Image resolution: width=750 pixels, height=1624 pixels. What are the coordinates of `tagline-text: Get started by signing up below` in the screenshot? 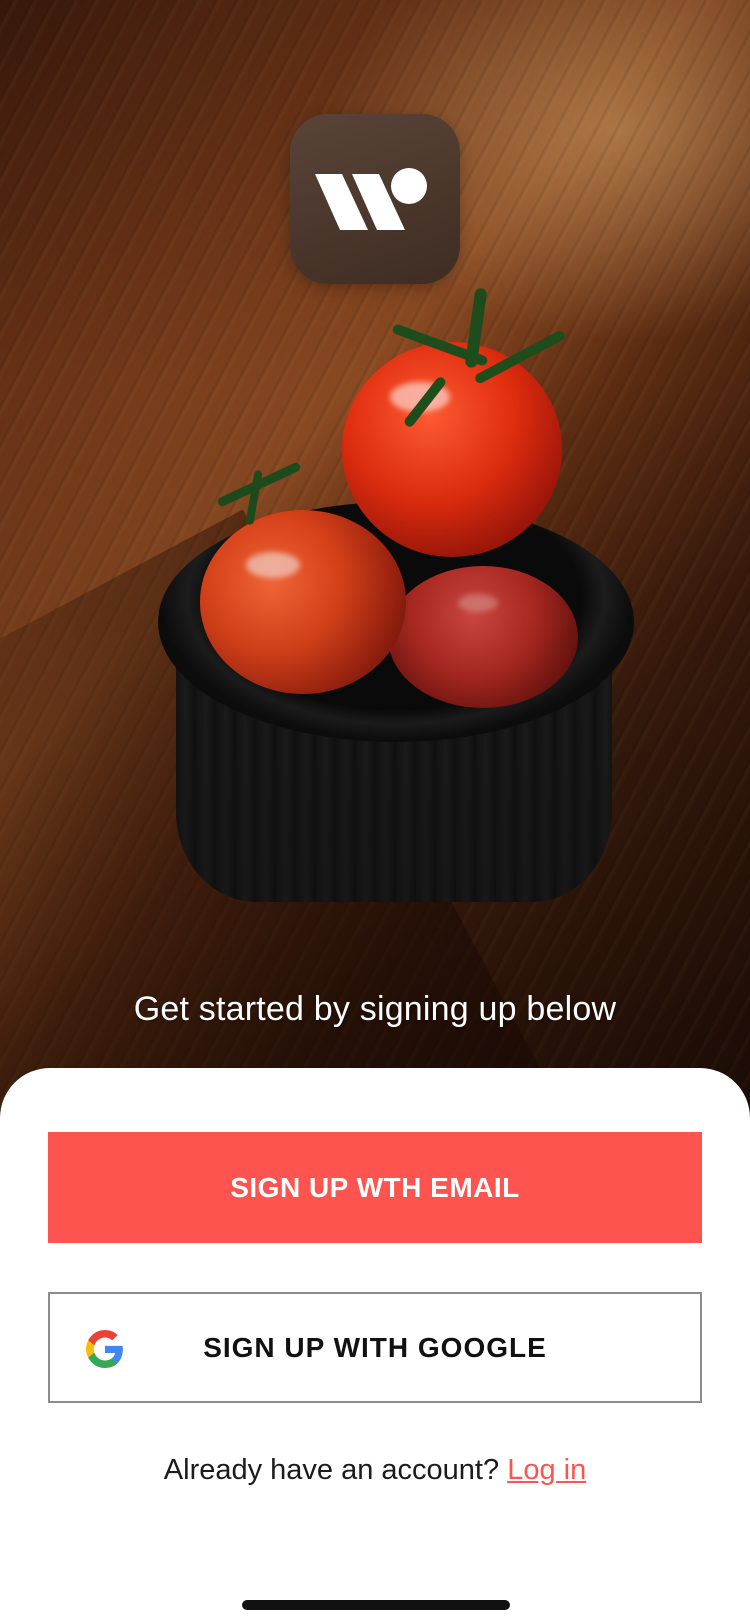 It's located at (375, 1009).